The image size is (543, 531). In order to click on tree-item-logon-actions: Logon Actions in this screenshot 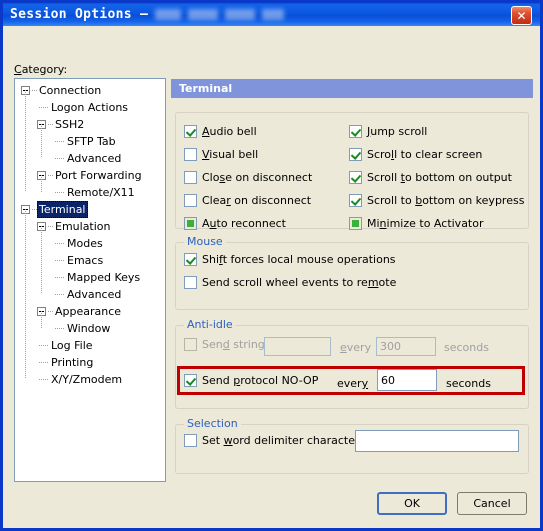, I will do `click(90, 107)`.